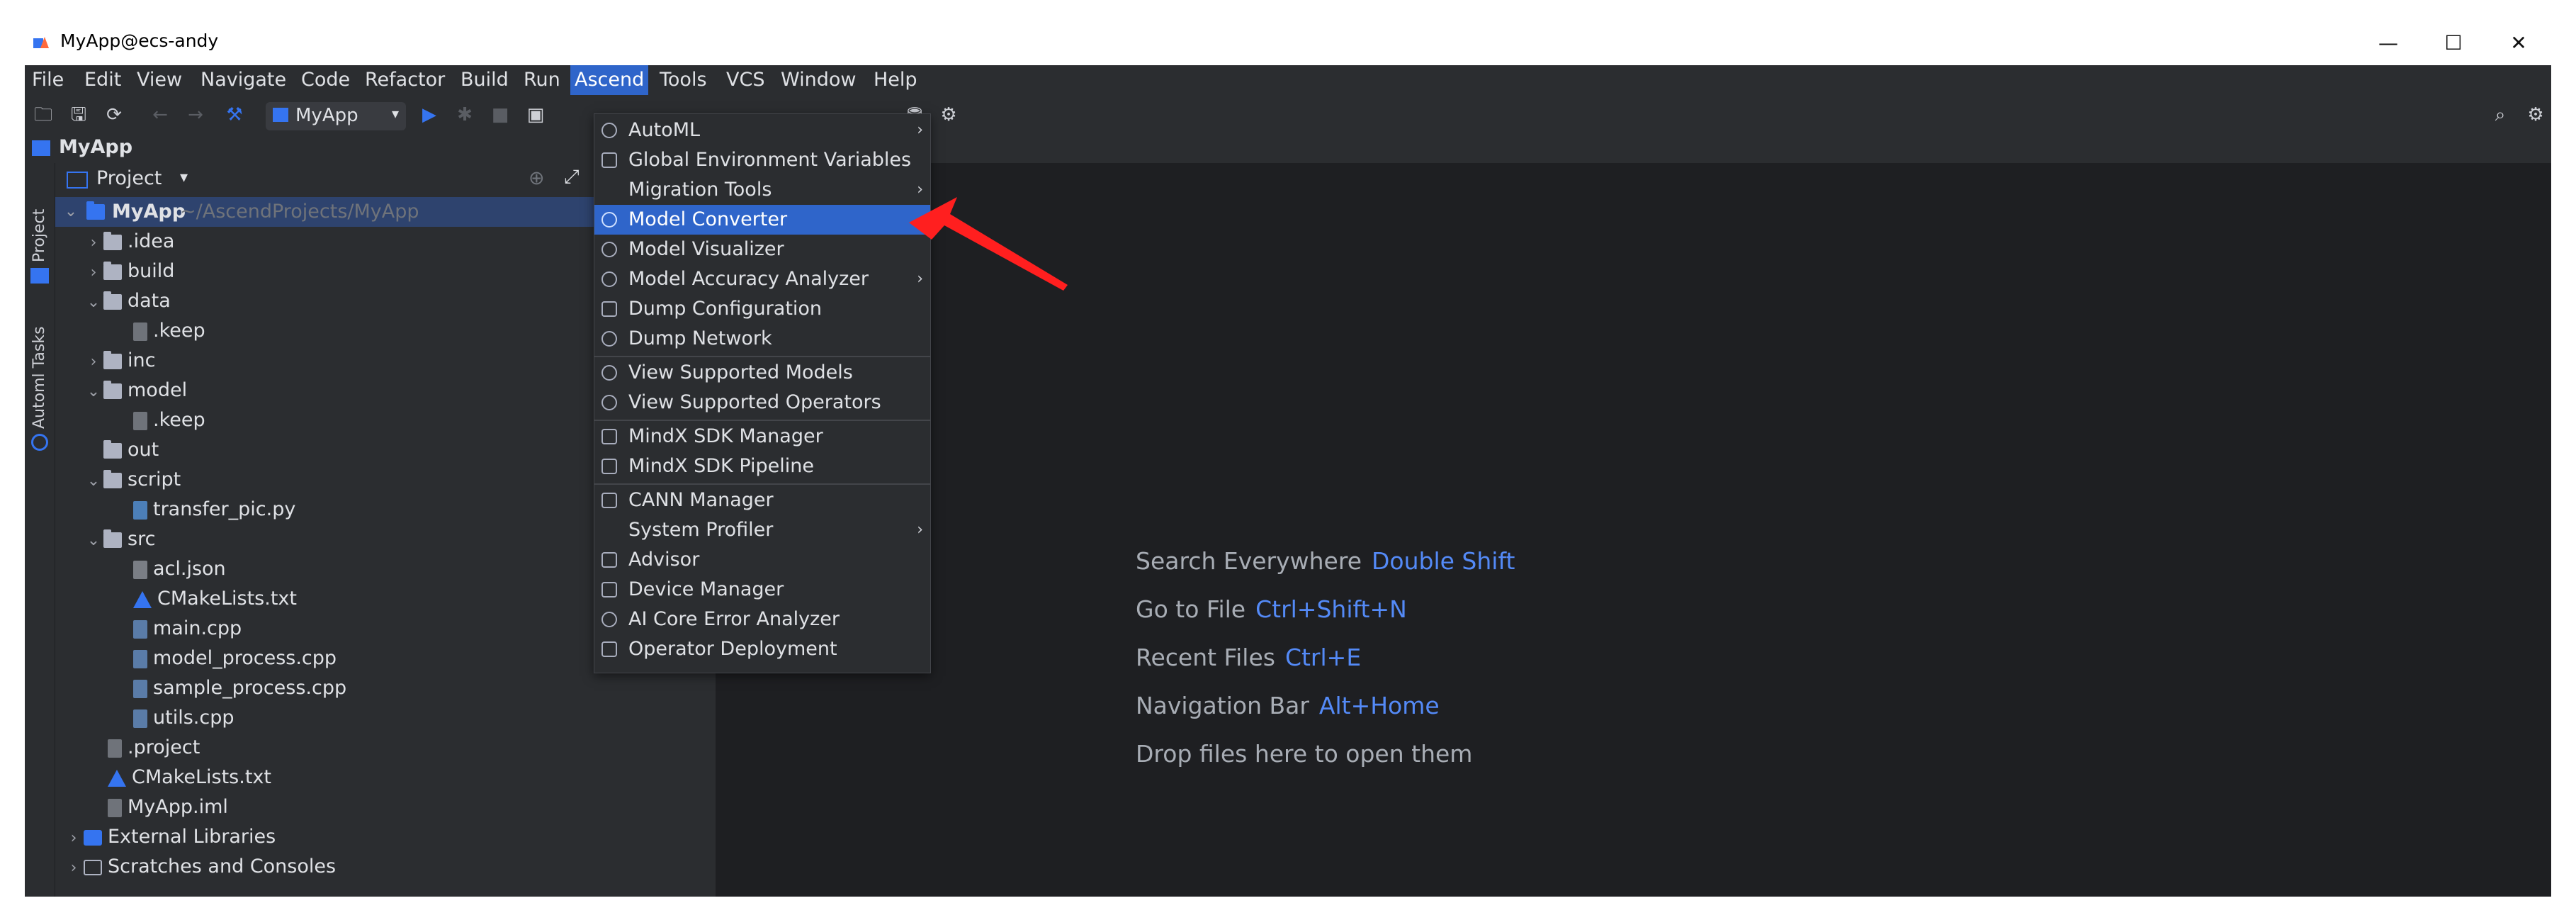  What do you see at coordinates (39, 276) in the screenshot?
I see `project-tool-icon` at bounding box center [39, 276].